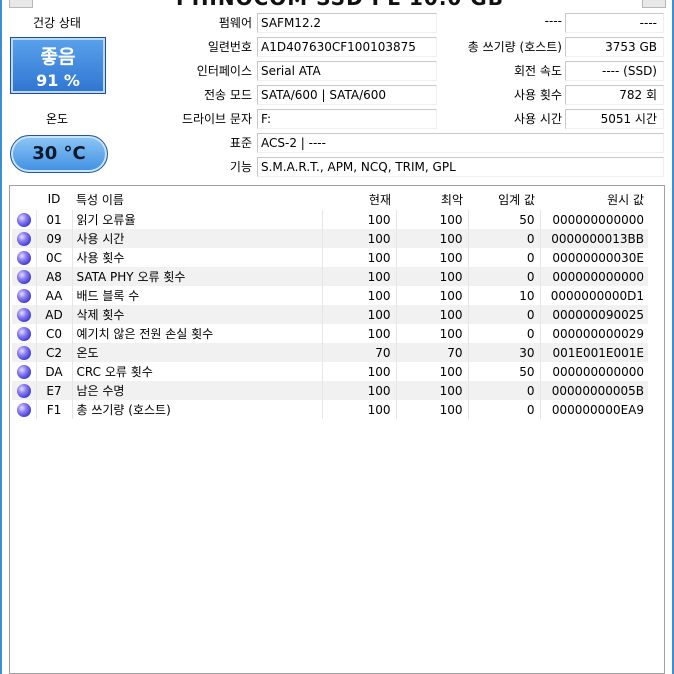 Image resolution: width=674 pixels, height=674 pixels. I want to click on total-host-writes-label: 총 쓰기량 (호스트), so click(514, 47).